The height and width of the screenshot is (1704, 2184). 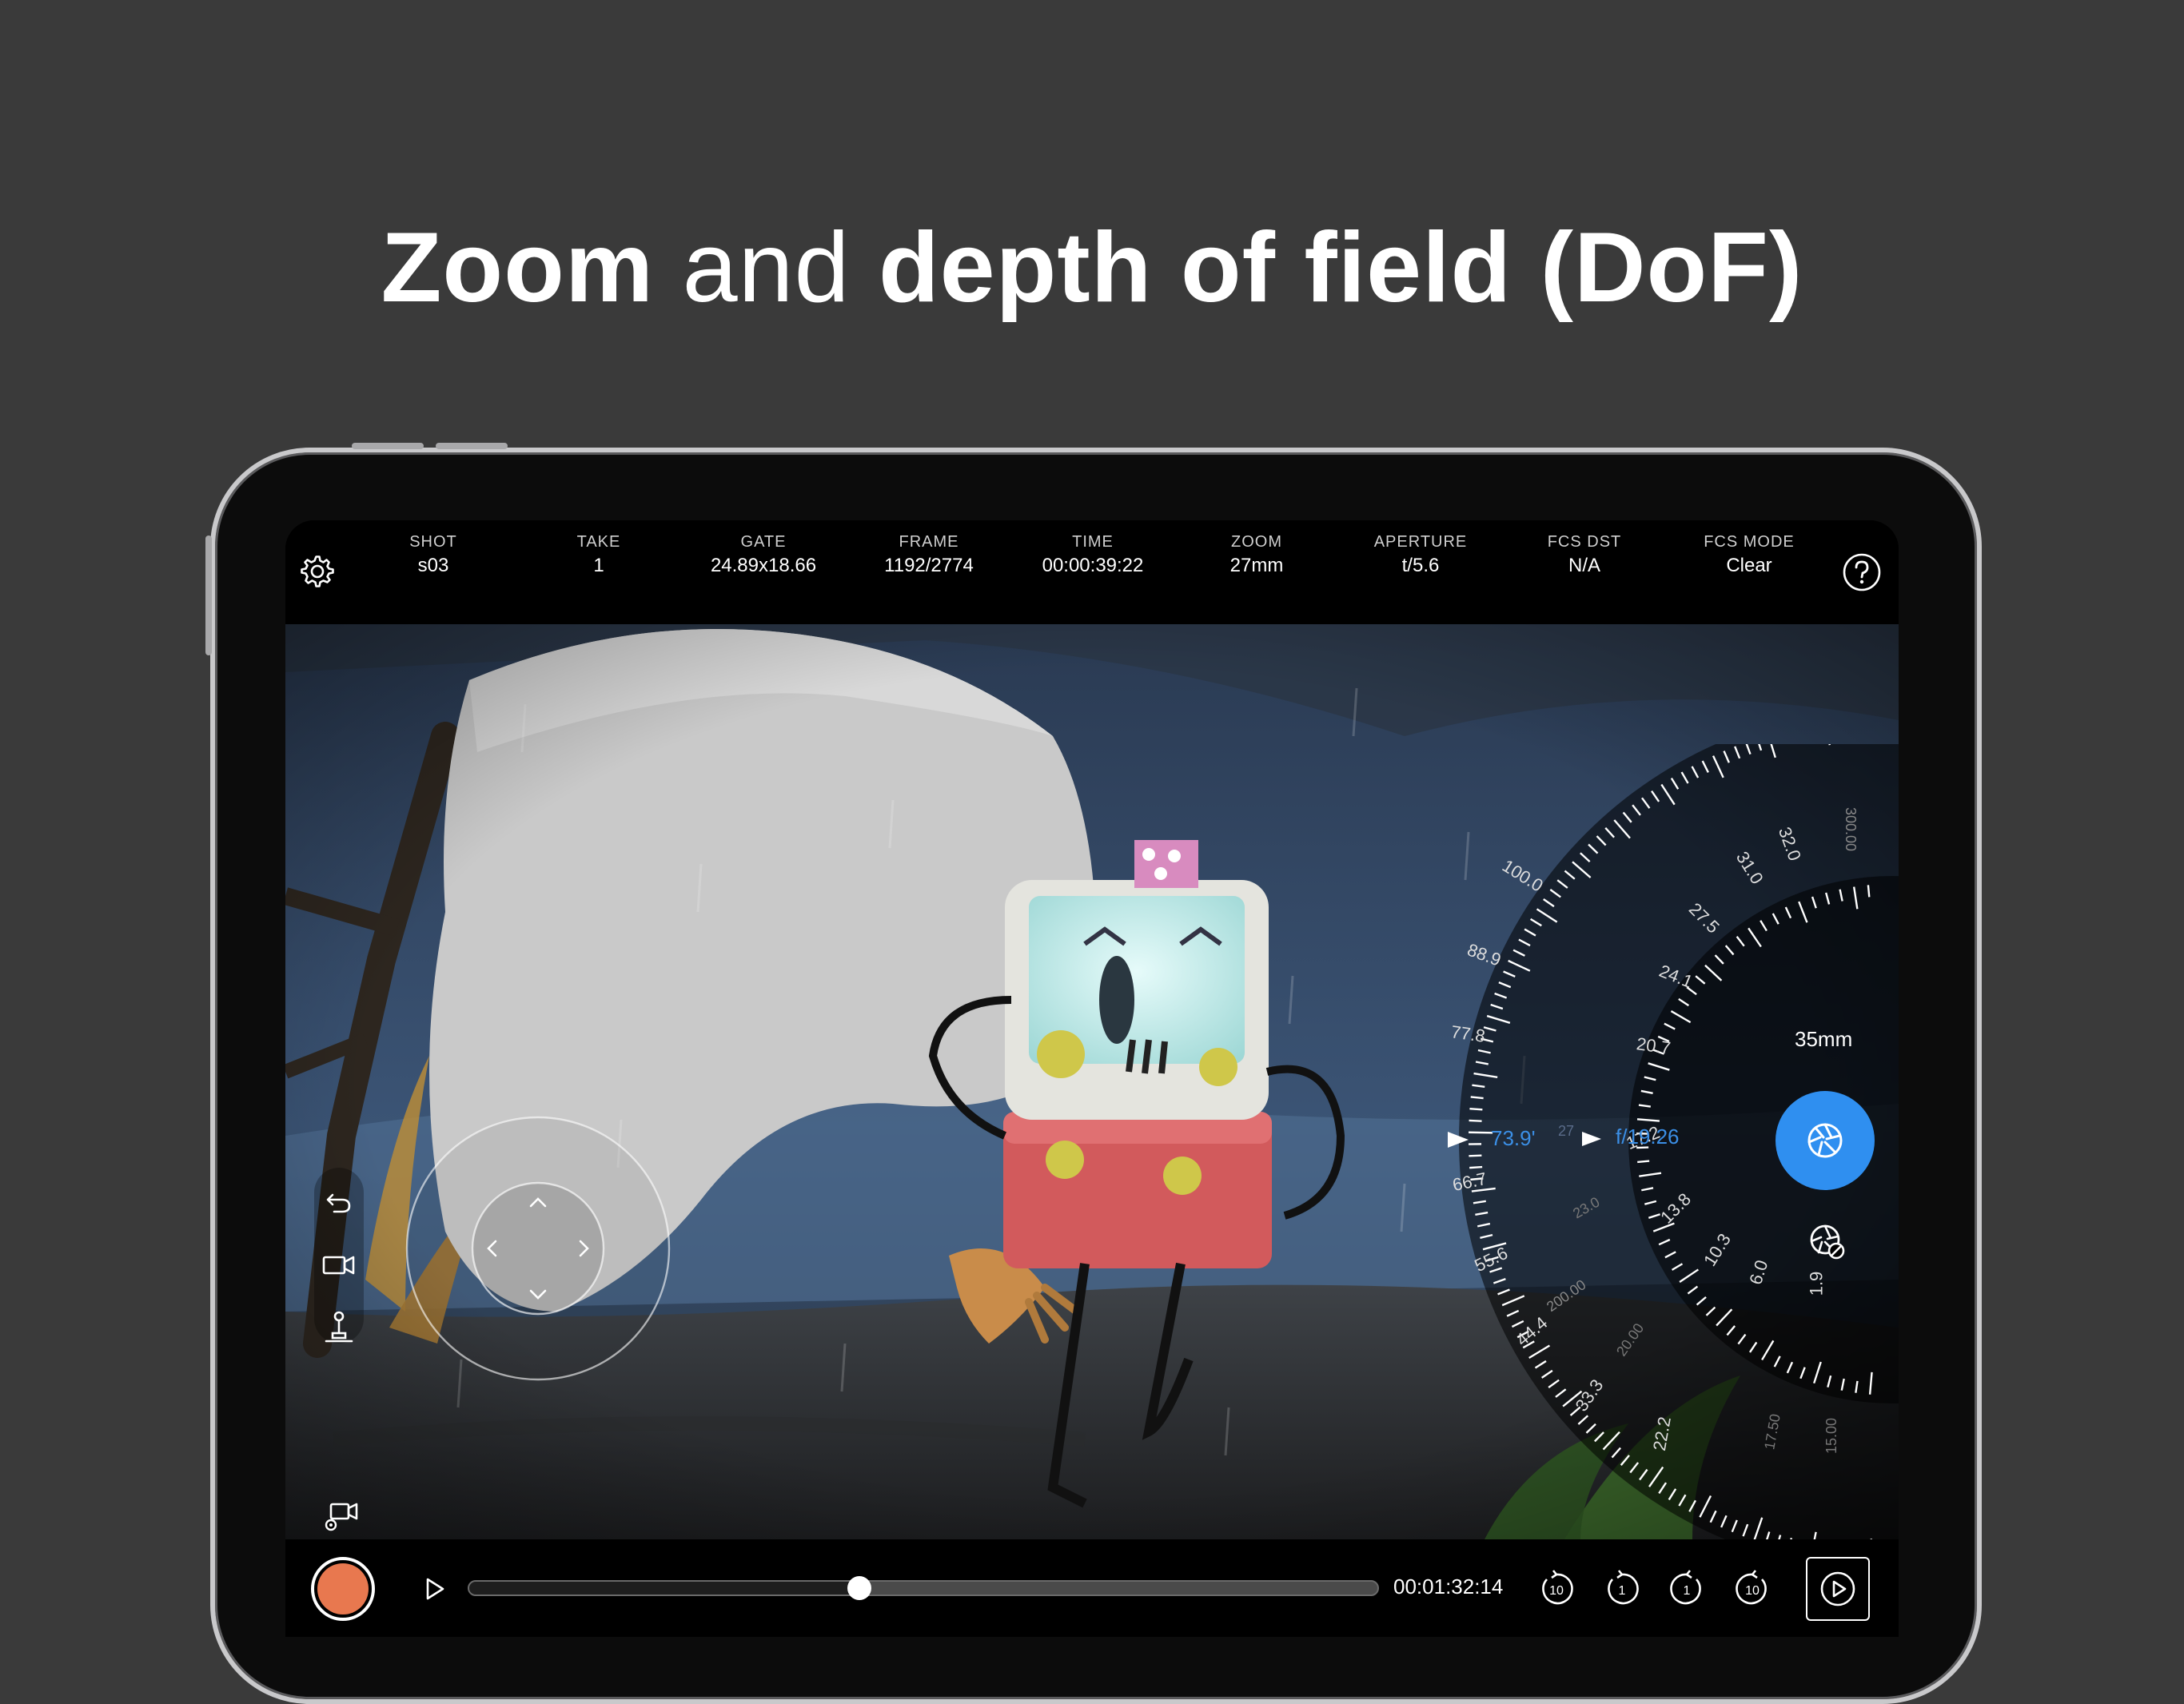 I want to click on field-aperture: APERTURE t/5.6, so click(x=1421, y=555).